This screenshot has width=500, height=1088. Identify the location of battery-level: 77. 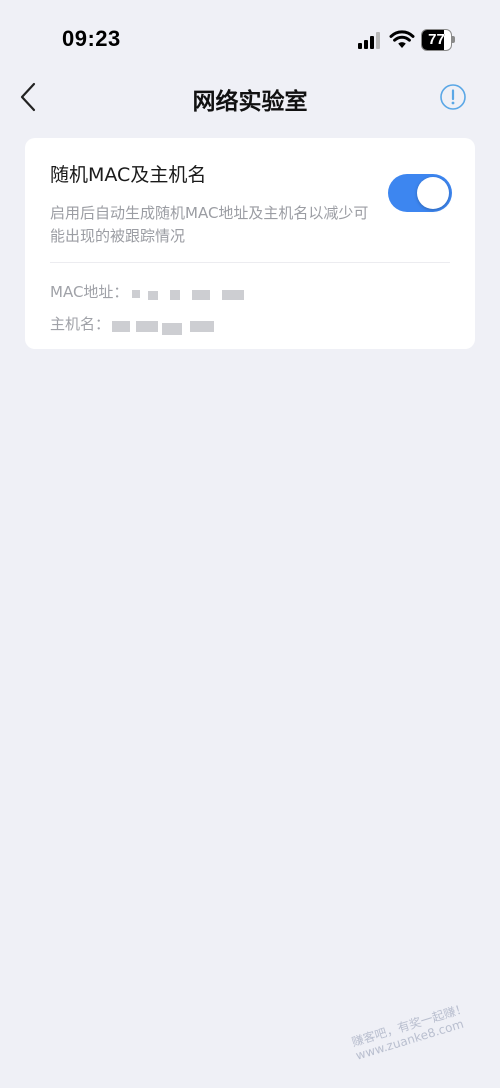
(436, 39).